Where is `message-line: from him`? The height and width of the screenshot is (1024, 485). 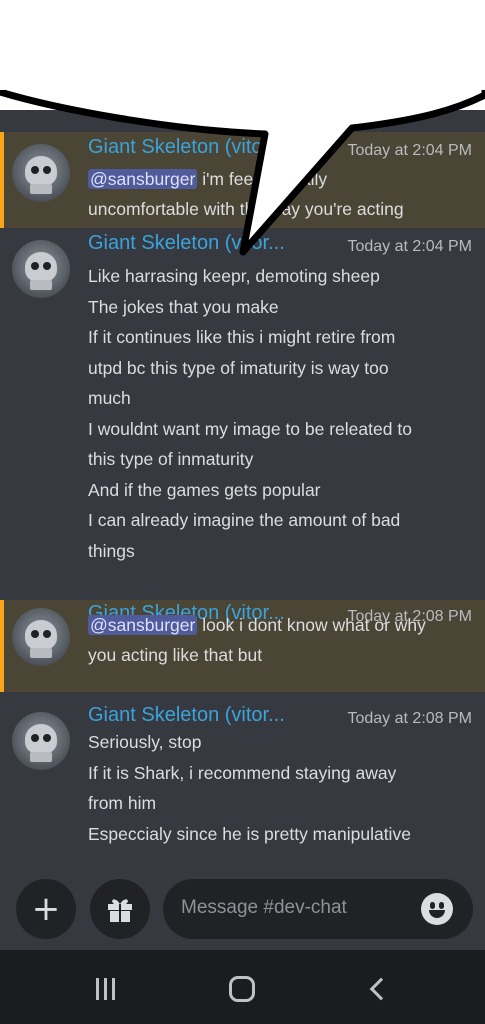
message-line: from him is located at coordinates (122, 803).